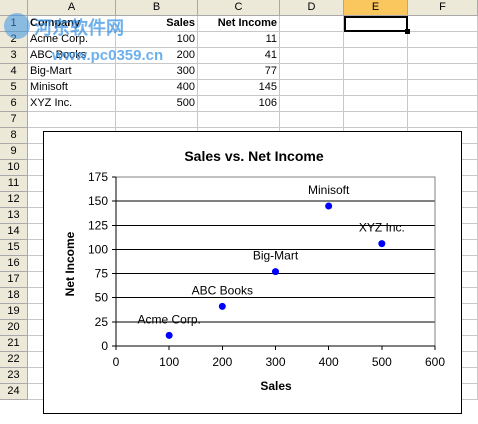 The height and width of the screenshot is (424, 478). What do you see at coordinates (312, 104) in the screenshot?
I see `cell-d6` at bounding box center [312, 104].